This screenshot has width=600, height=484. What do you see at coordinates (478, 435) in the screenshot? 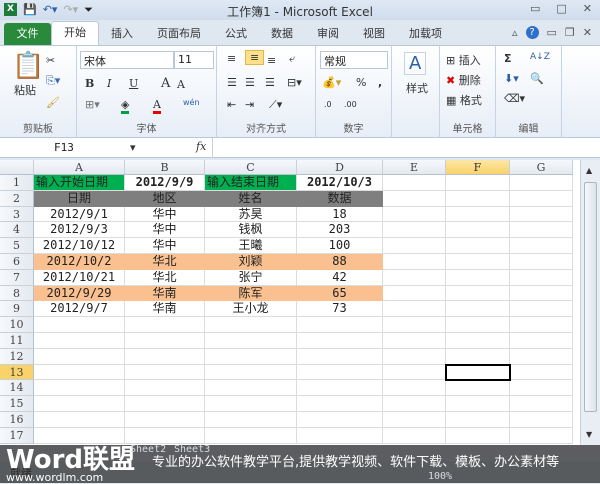
I see `cell-f17` at bounding box center [478, 435].